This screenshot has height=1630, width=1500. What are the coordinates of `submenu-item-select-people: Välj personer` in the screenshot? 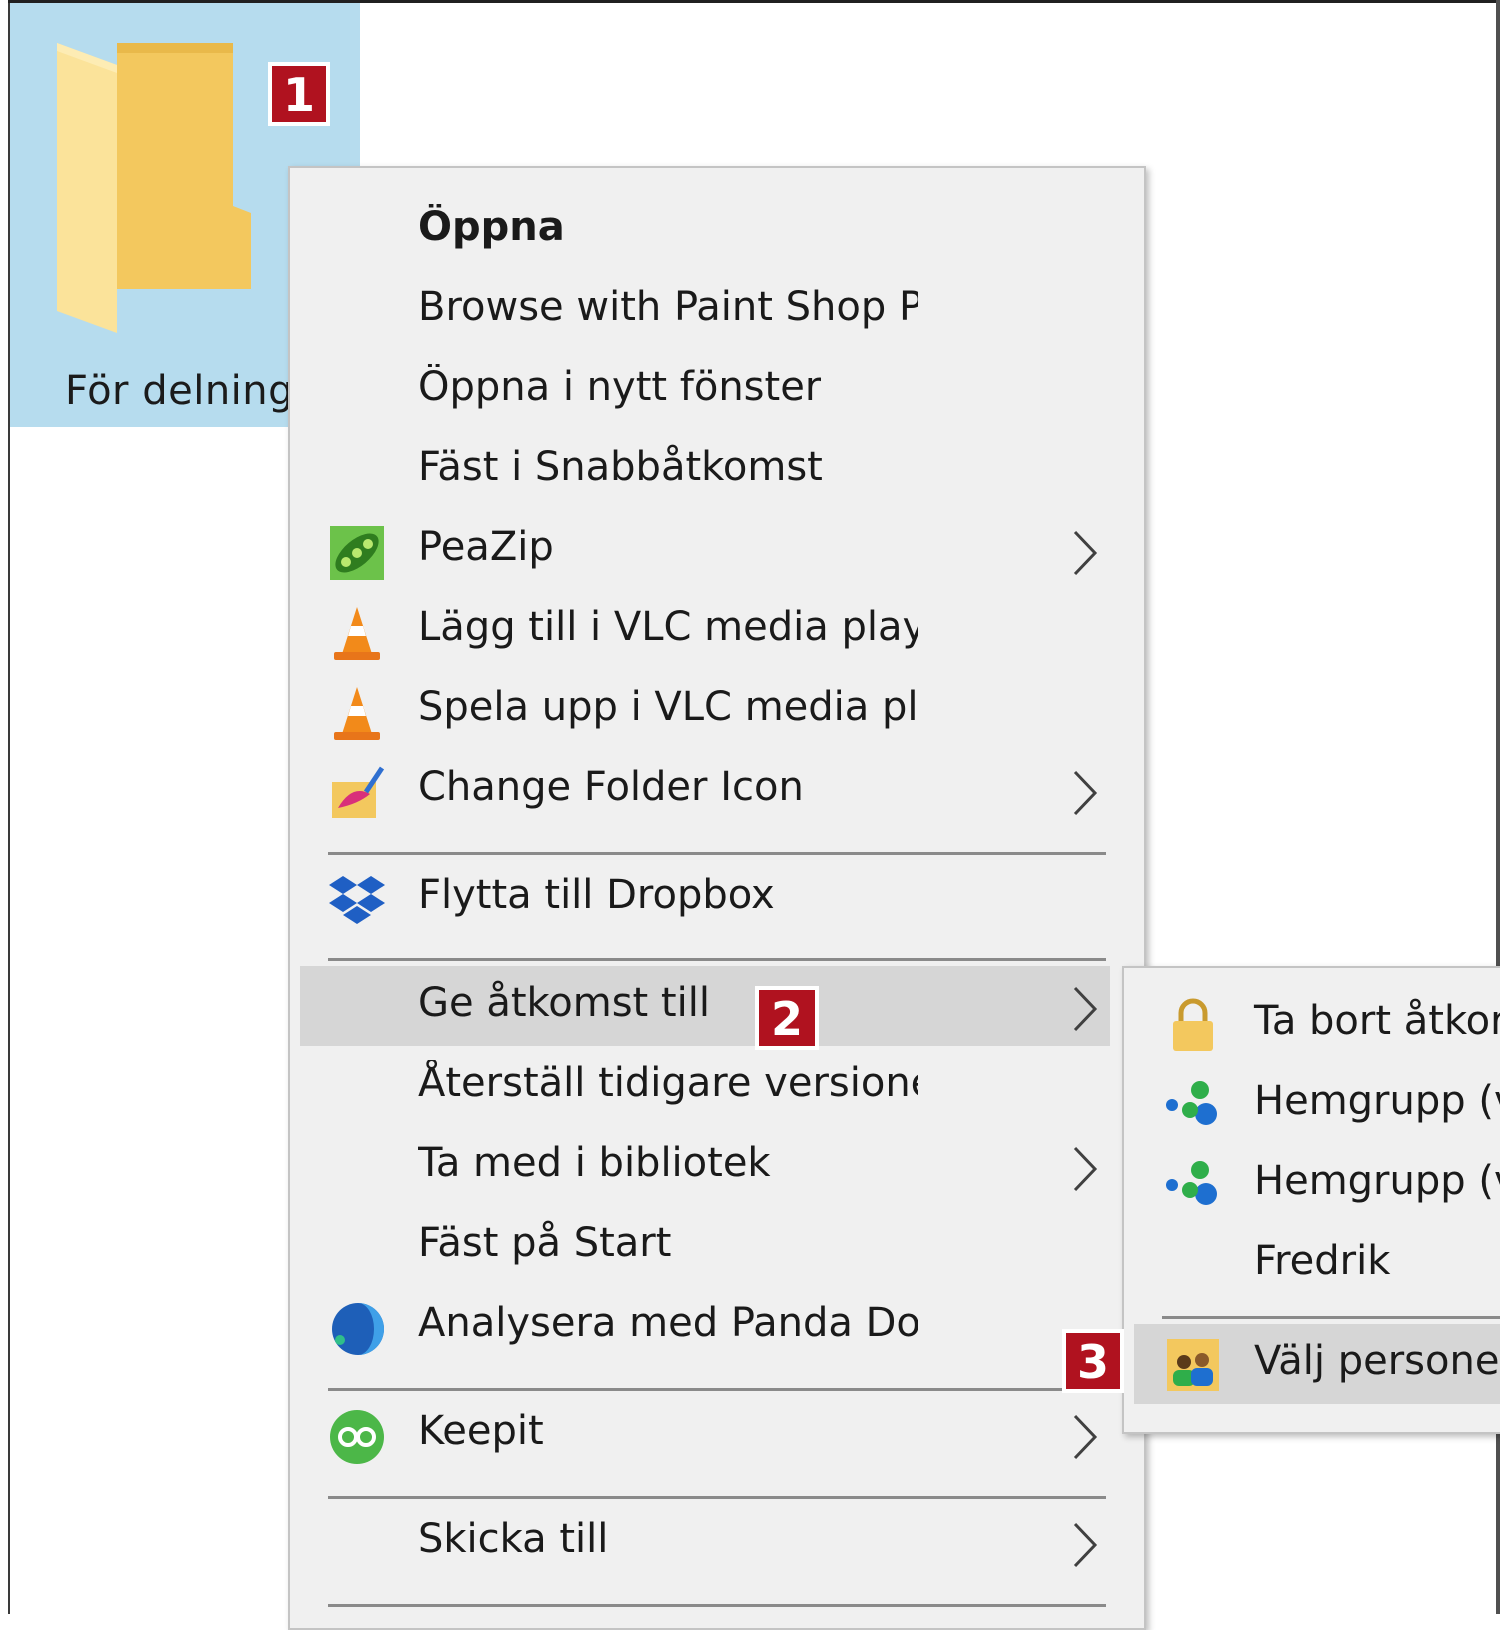 It's located at (1317, 1364).